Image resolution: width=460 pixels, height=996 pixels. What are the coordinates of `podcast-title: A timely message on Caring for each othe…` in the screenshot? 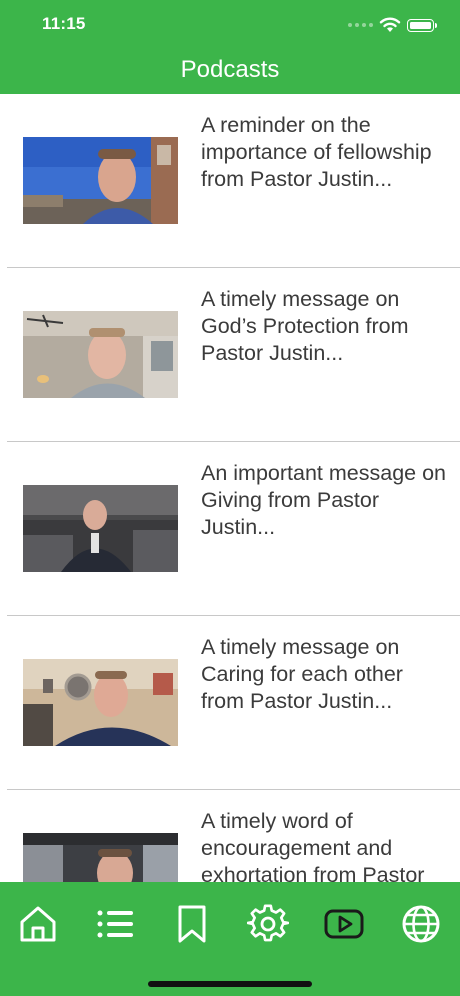 It's located at (326, 674).